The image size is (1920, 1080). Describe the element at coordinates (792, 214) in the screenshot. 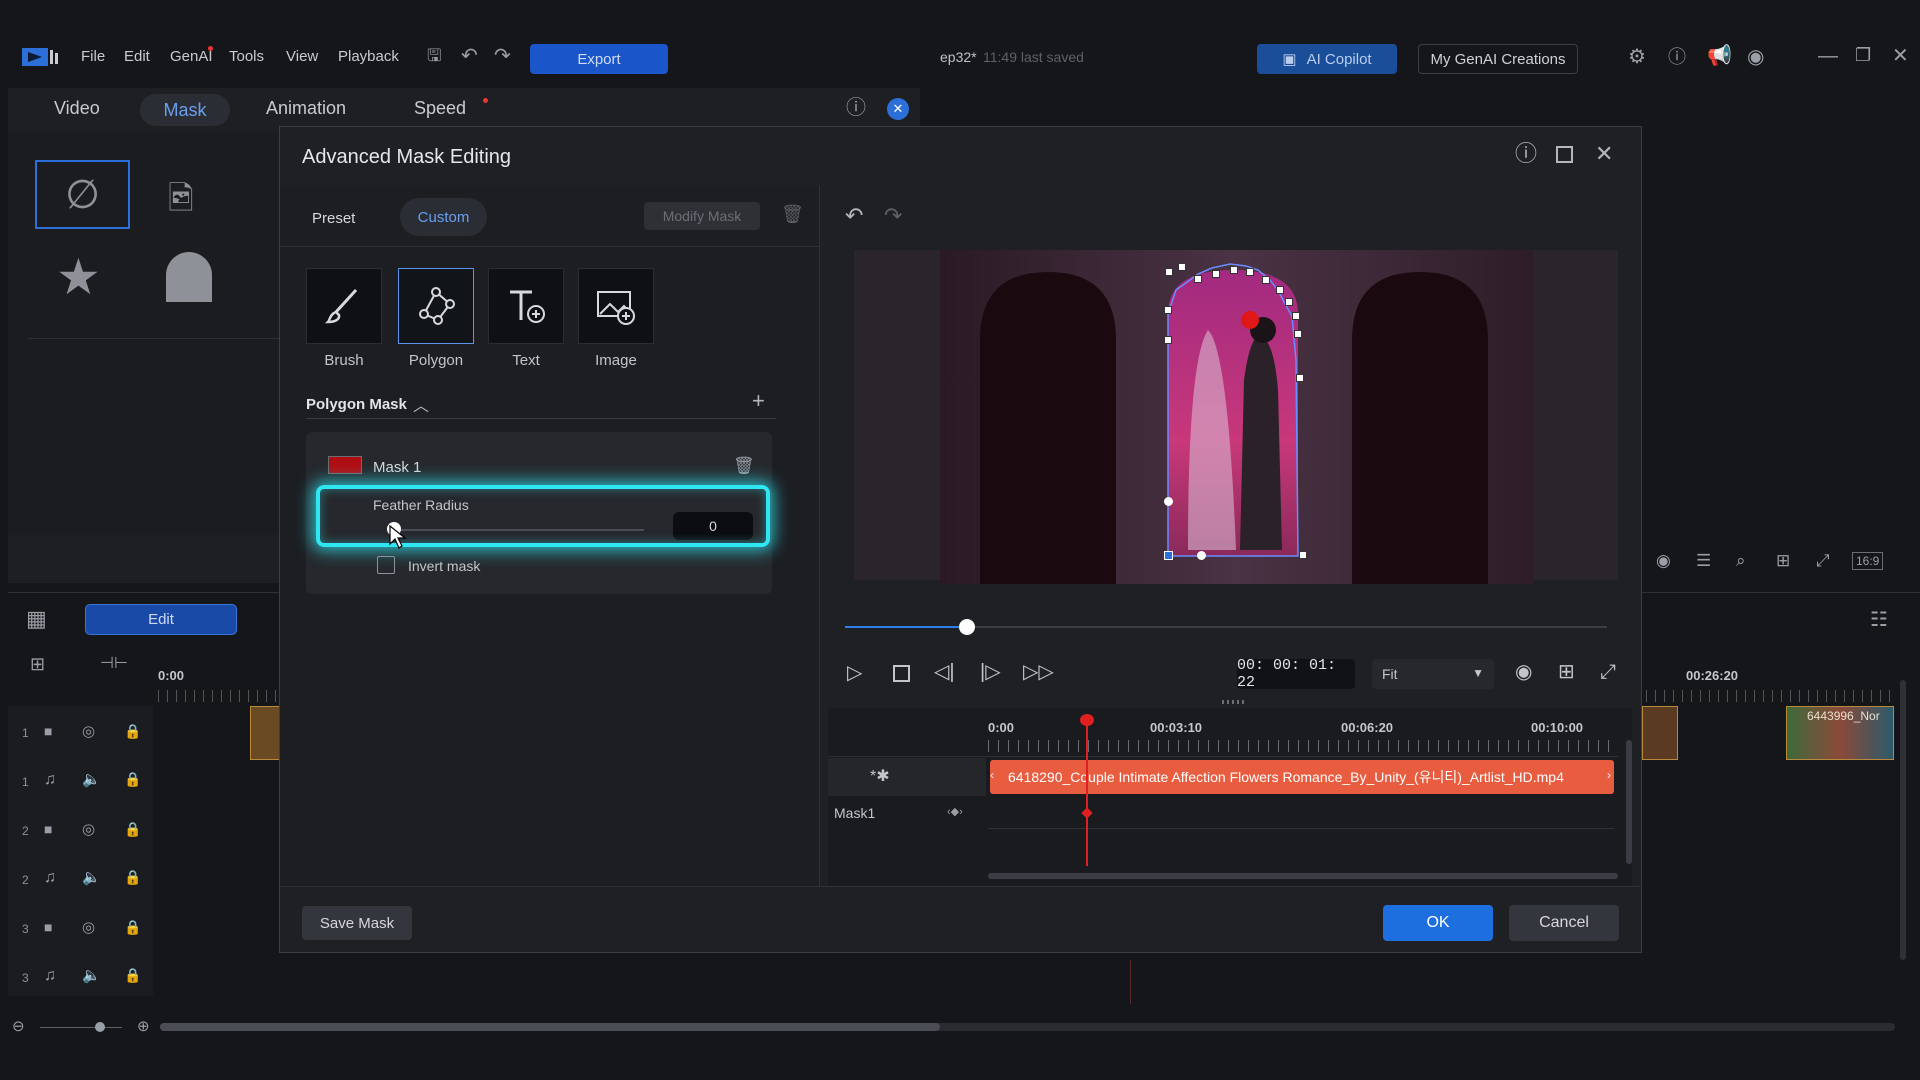

I see `trash-icon: 🗑` at that location.